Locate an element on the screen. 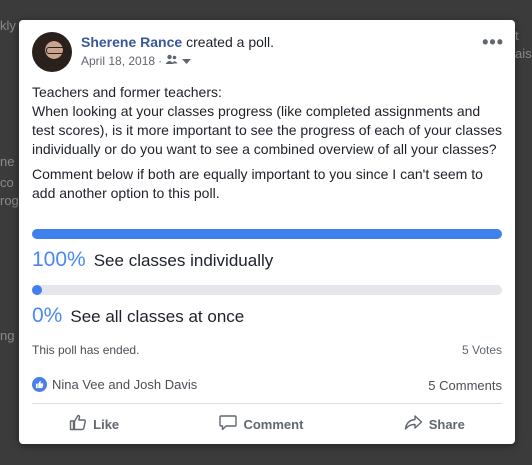 The image size is (532, 465). background-fragment: rog is located at coordinates (9, 200).